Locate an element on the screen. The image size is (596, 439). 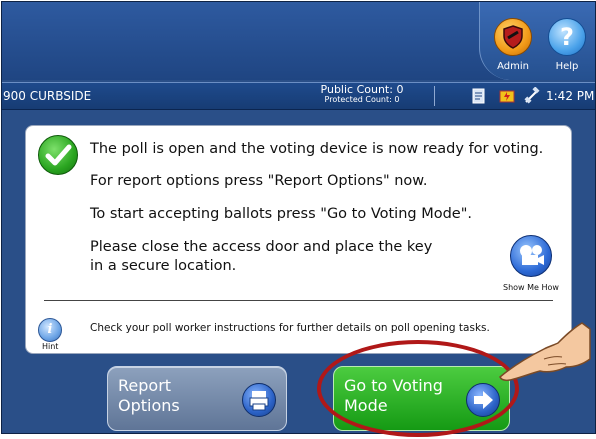
go-to-voting-mode-button: Go to Voting Mode is located at coordinates (421, 398).